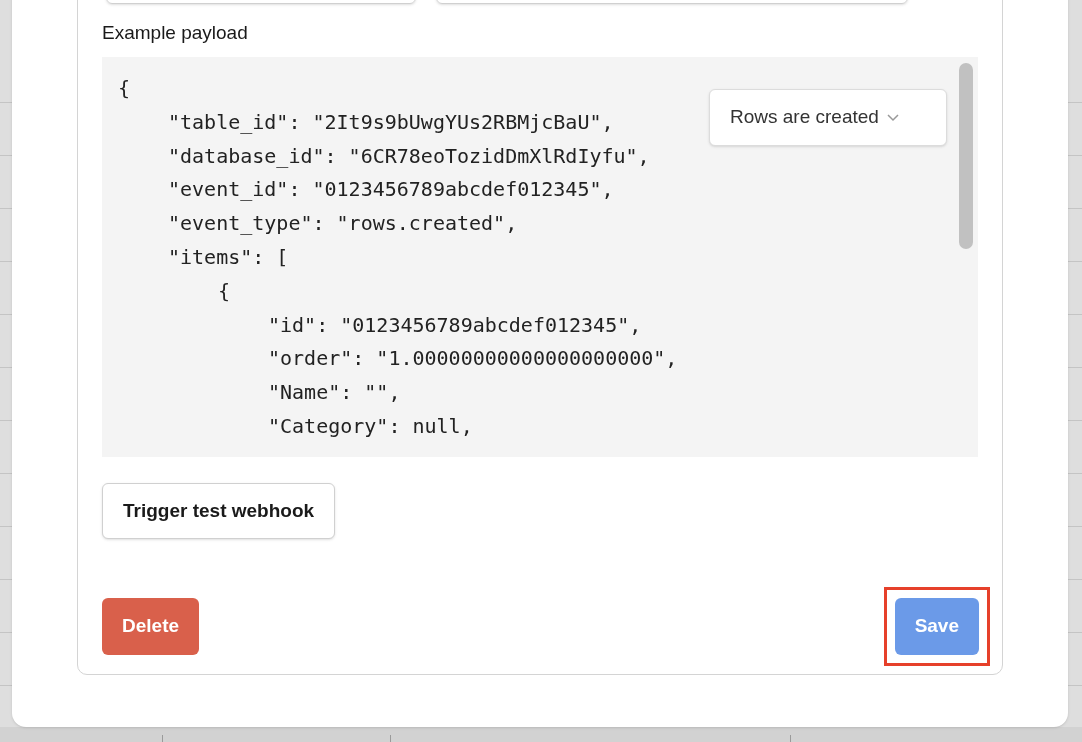 Image resolution: width=1082 pixels, height=742 pixels. I want to click on trigger-test-webhook-button: Trigger test webhook, so click(219, 511).